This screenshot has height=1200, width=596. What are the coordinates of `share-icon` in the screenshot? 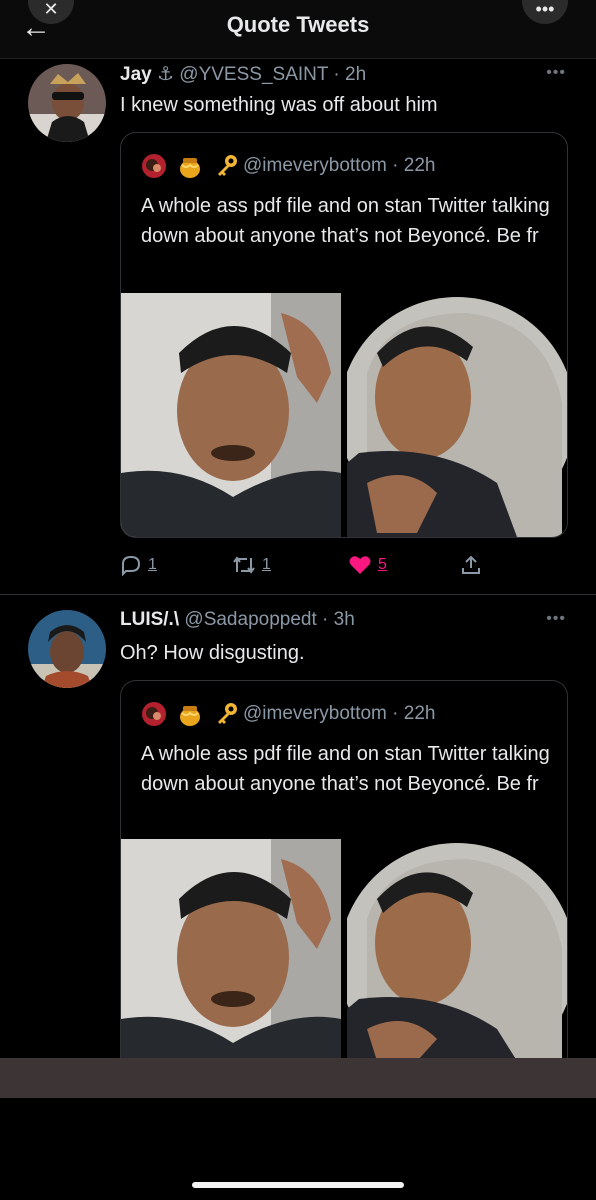 It's located at (471, 564).